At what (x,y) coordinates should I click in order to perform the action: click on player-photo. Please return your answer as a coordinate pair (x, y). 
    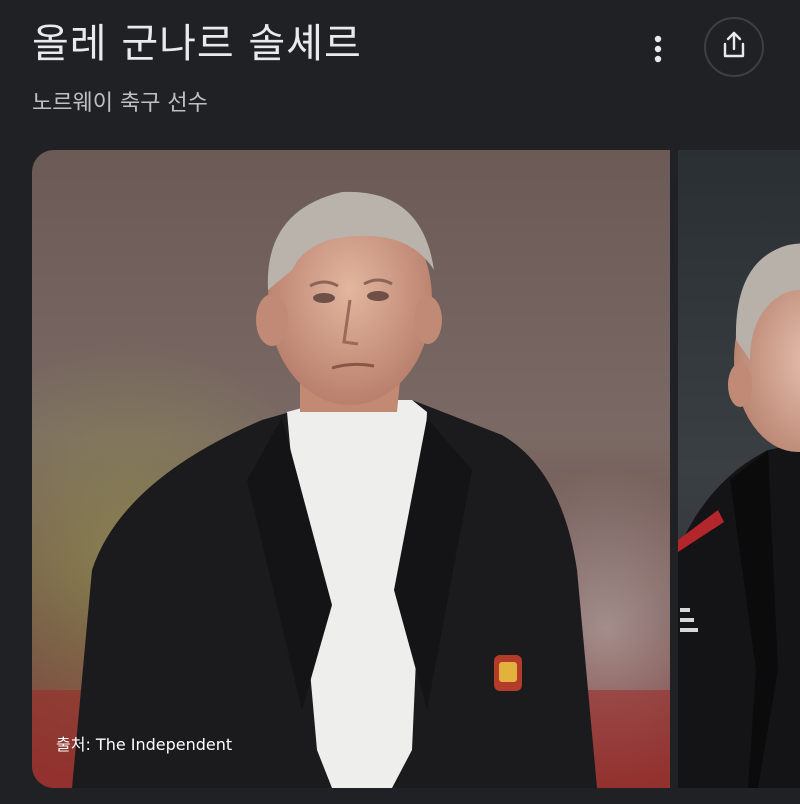
    Looking at the image, I should click on (739, 469).